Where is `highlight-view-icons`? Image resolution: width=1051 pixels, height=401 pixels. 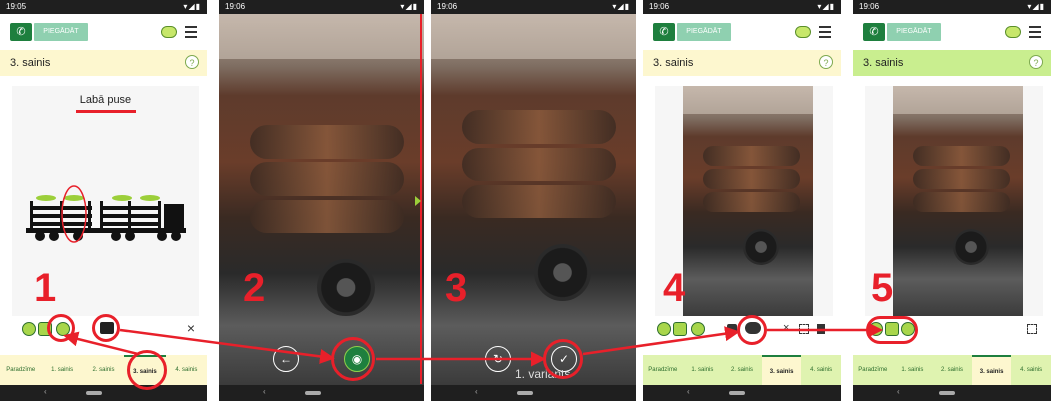 highlight-view-icons is located at coordinates (892, 330).